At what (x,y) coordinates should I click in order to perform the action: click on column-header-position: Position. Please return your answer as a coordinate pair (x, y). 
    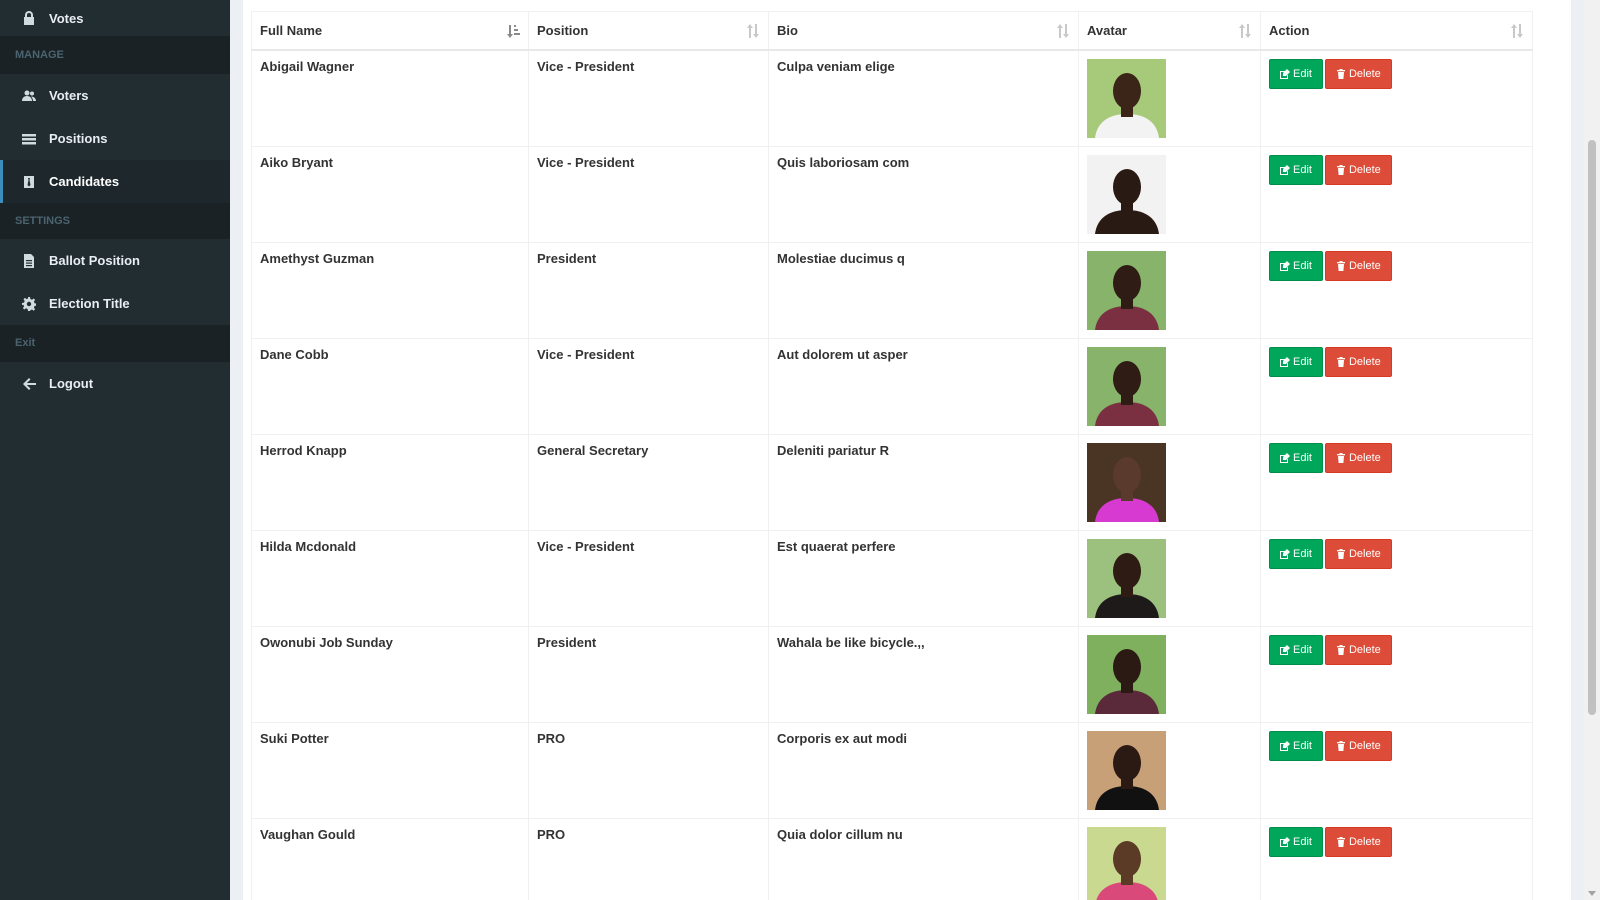
    Looking at the image, I should click on (648, 31).